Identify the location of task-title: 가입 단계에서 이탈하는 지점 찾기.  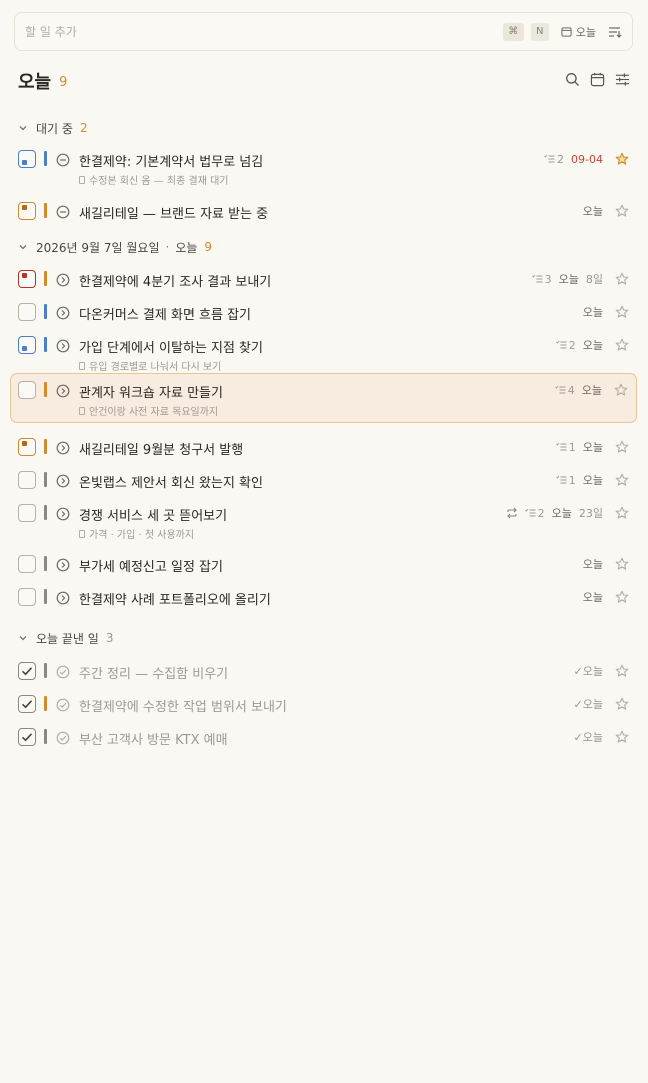
(171, 346).